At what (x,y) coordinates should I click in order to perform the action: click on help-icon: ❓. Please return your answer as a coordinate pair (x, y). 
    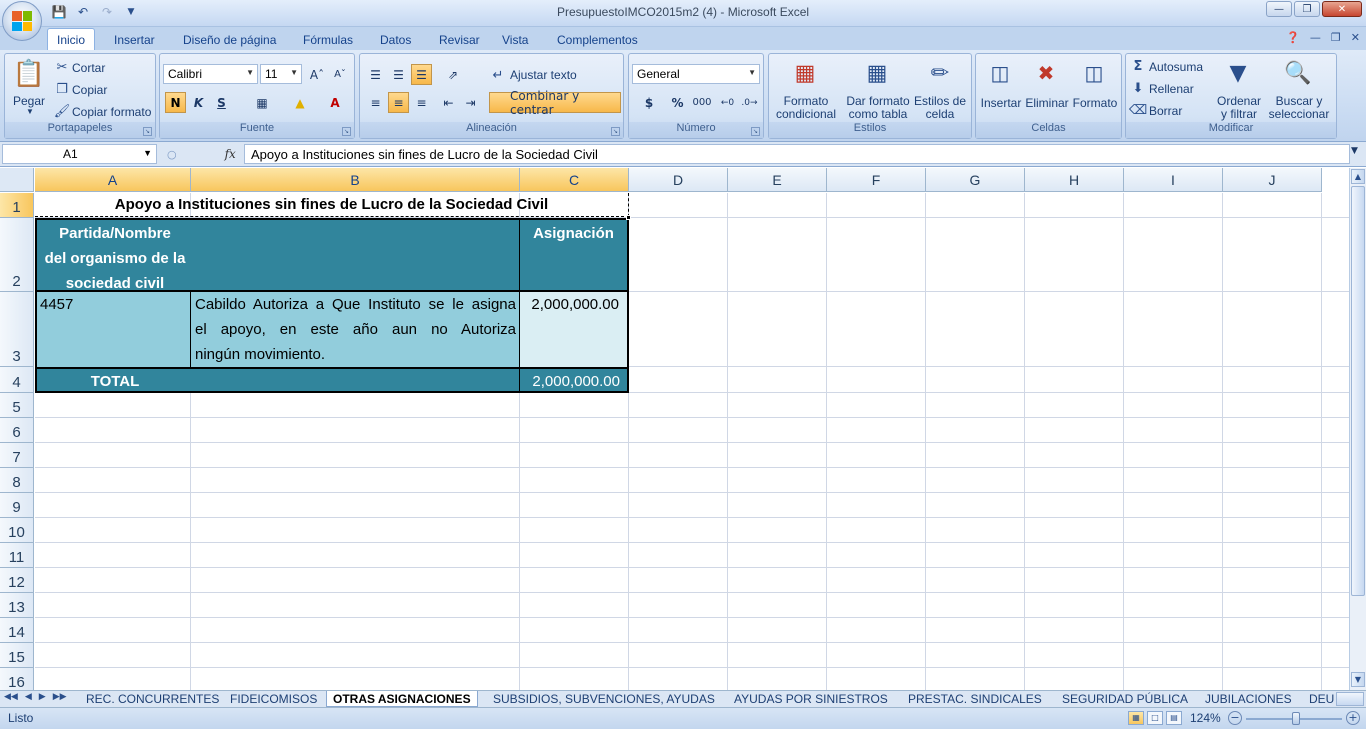
    Looking at the image, I should click on (1293, 37).